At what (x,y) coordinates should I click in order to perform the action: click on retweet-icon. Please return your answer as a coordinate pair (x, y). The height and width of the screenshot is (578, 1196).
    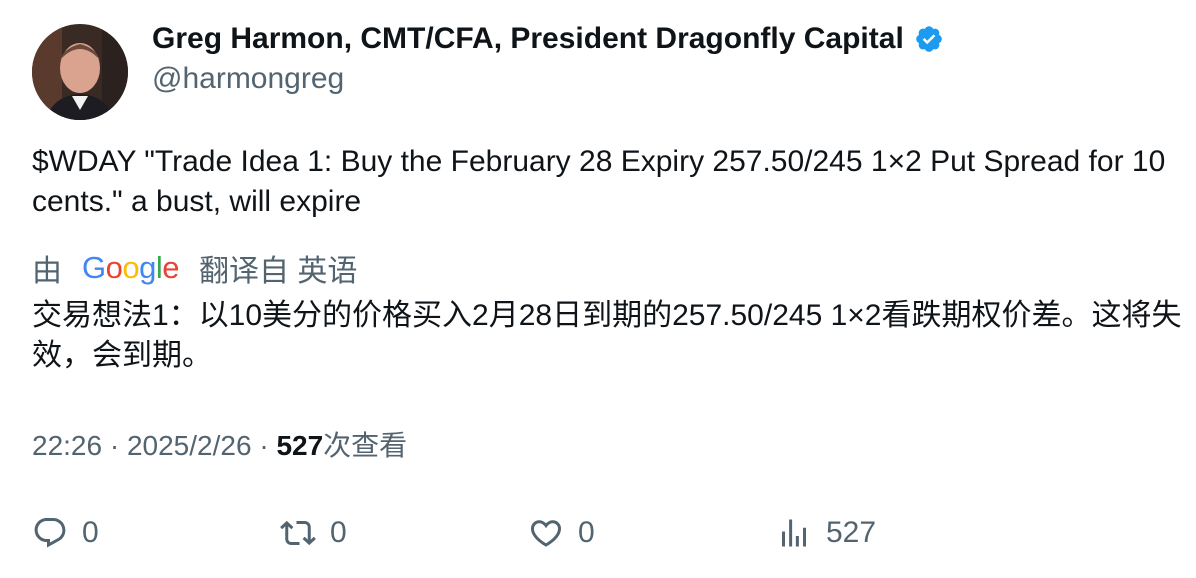
    Looking at the image, I should click on (298, 533).